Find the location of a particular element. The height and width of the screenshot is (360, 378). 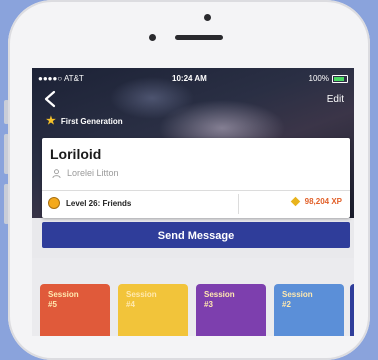

generation-badge: ★ First Generation is located at coordinates (84, 121).